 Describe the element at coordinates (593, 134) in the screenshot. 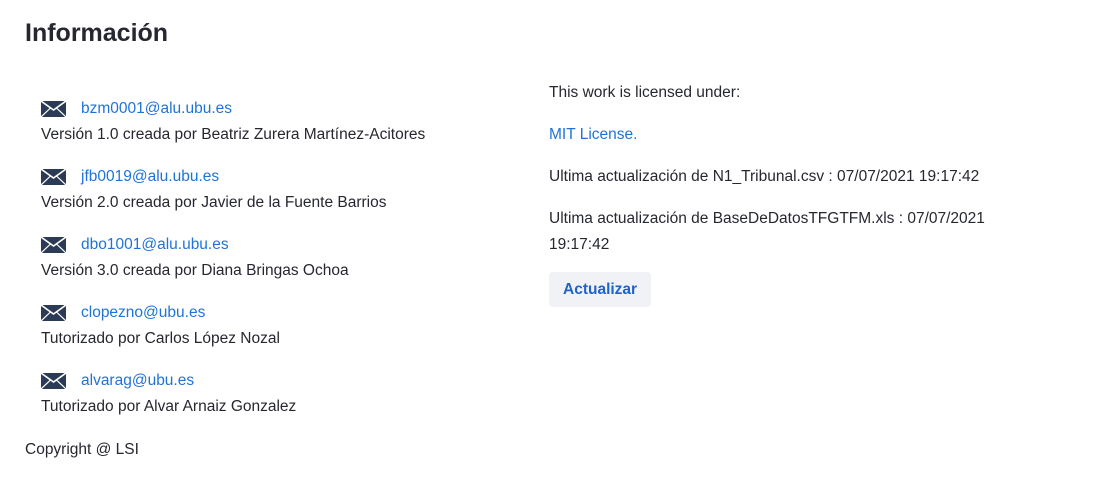

I see `mit-license-link: MIT License.` at that location.